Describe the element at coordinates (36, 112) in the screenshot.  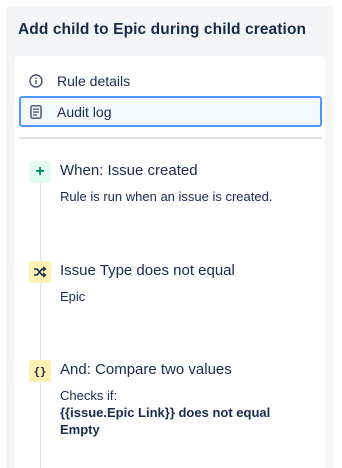
I see `audit-log-icon` at that location.